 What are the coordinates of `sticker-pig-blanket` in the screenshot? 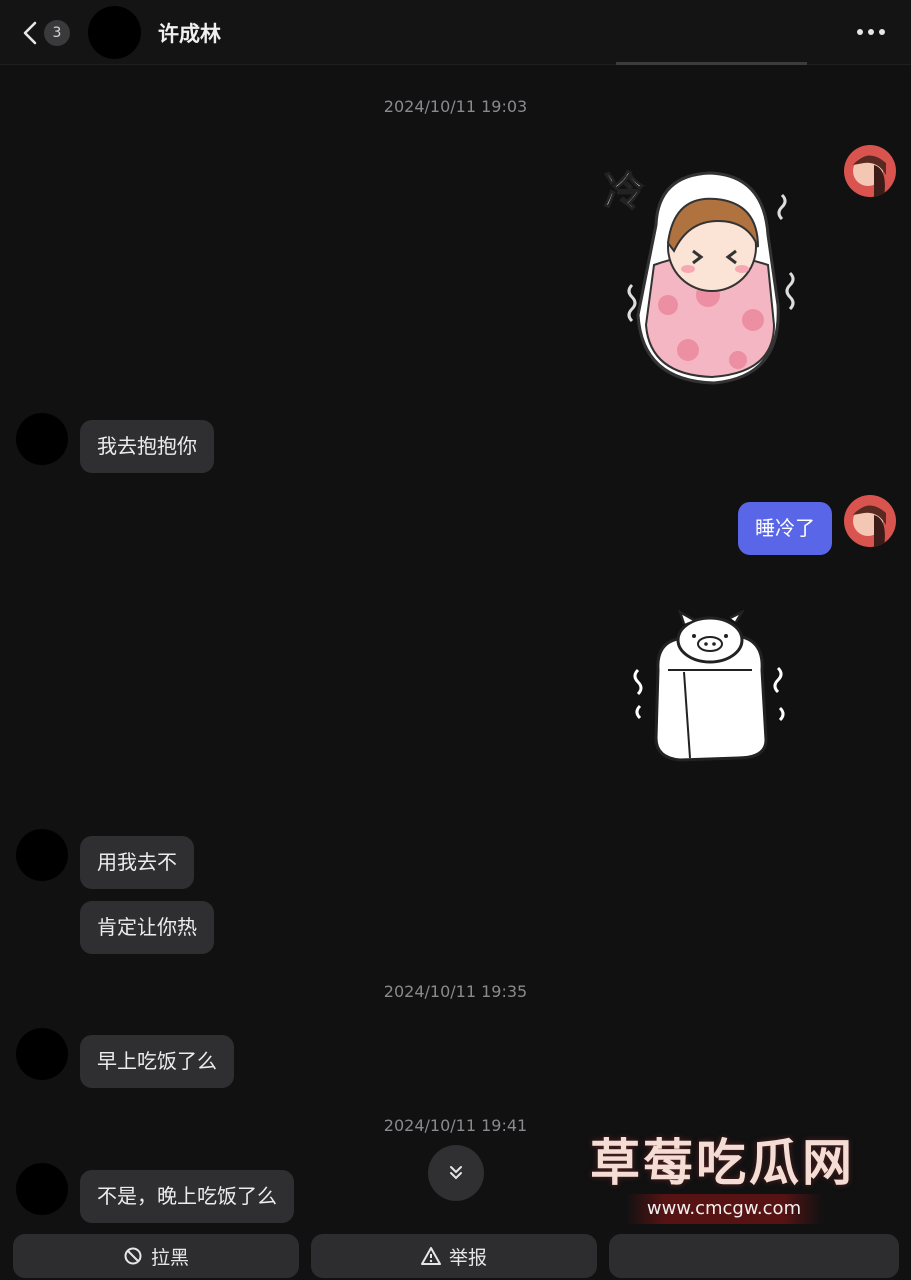 It's located at (711, 686).